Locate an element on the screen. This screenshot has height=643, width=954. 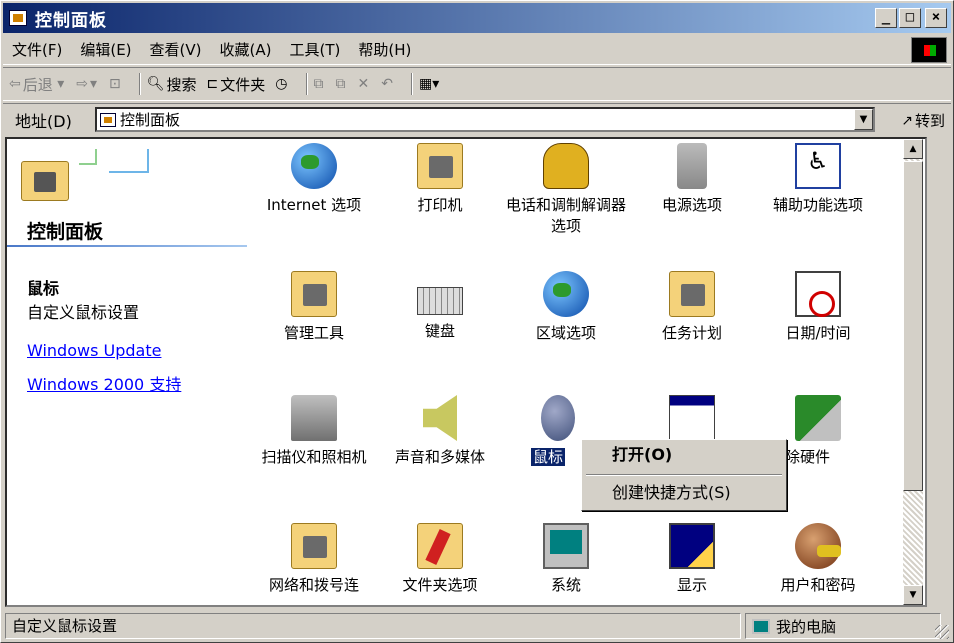
windows-update-link: Windows Update is located at coordinates (94, 350).